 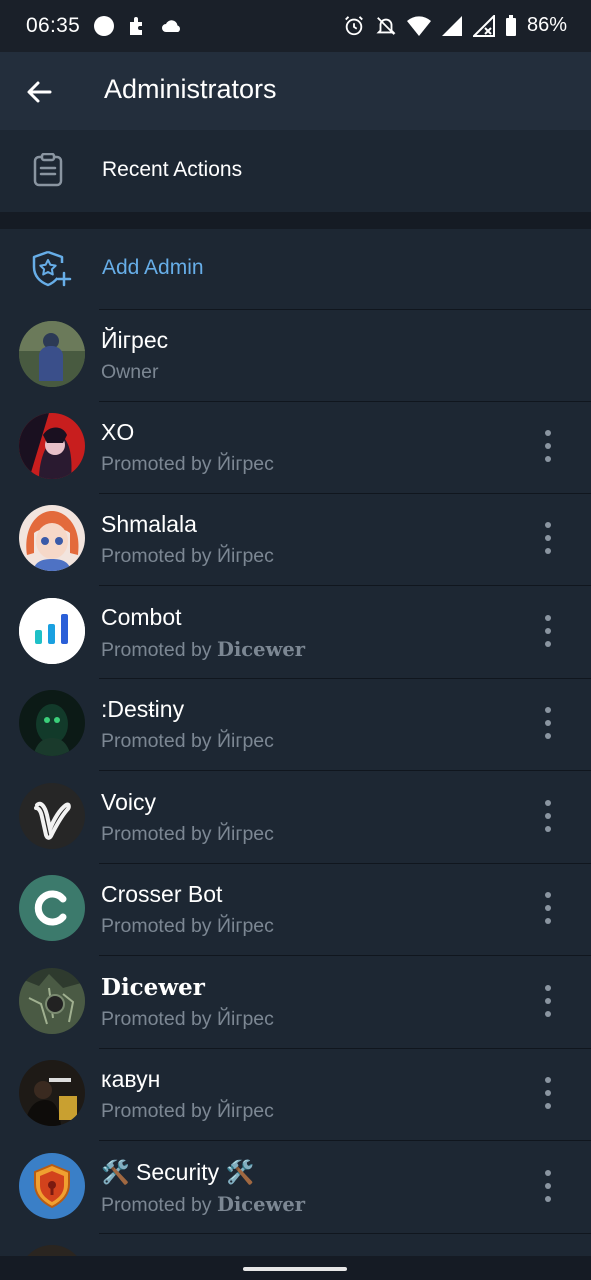 What do you see at coordinates (295, 1188) in the screenshot?
I see `admin-row: 🛠️ Security 🛠️ Promoted by Dicewer` at bounding box center [295, 1188].